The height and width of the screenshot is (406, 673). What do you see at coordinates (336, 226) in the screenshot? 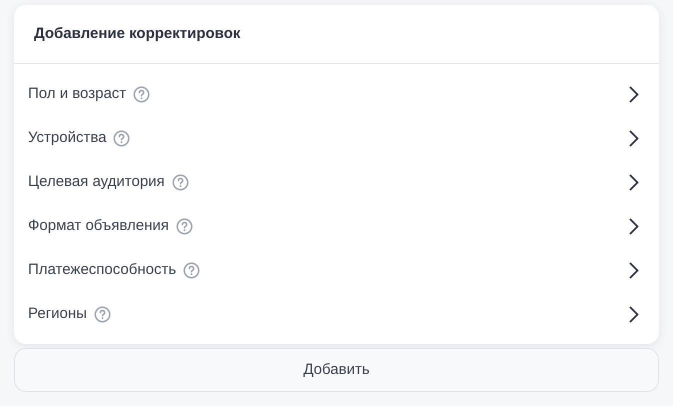
I see `menu-item: Формат объявления` at bounding box center [336, 226].